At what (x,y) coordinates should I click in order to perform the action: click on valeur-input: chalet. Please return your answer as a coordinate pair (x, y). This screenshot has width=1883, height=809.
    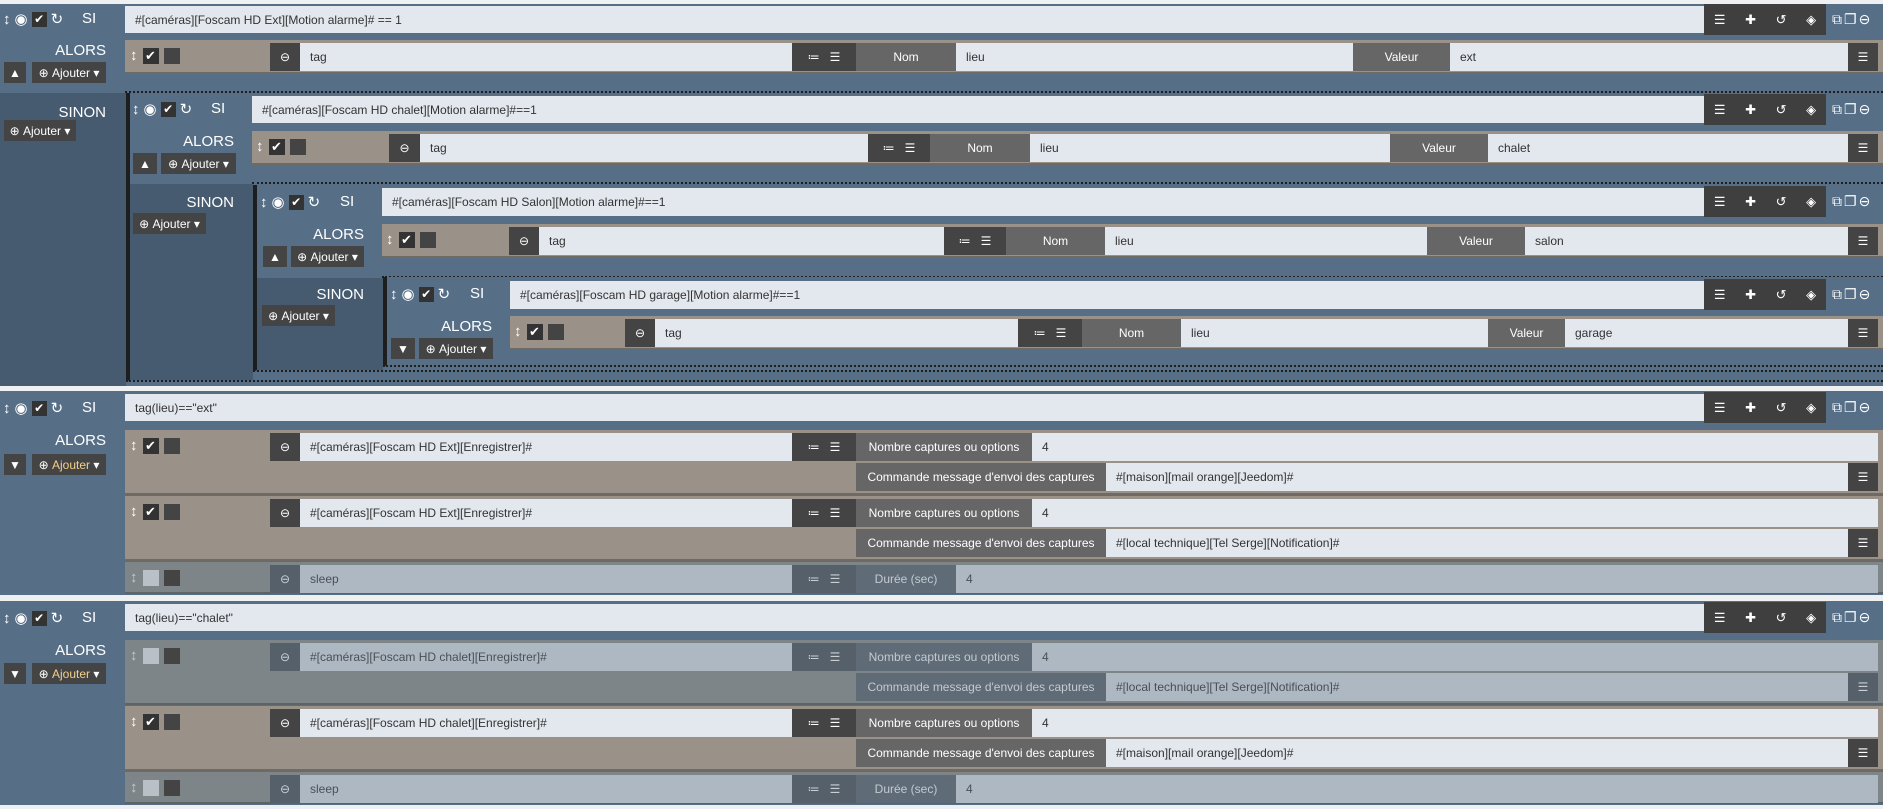
    Looking at the image, I should click on (1668, 148).